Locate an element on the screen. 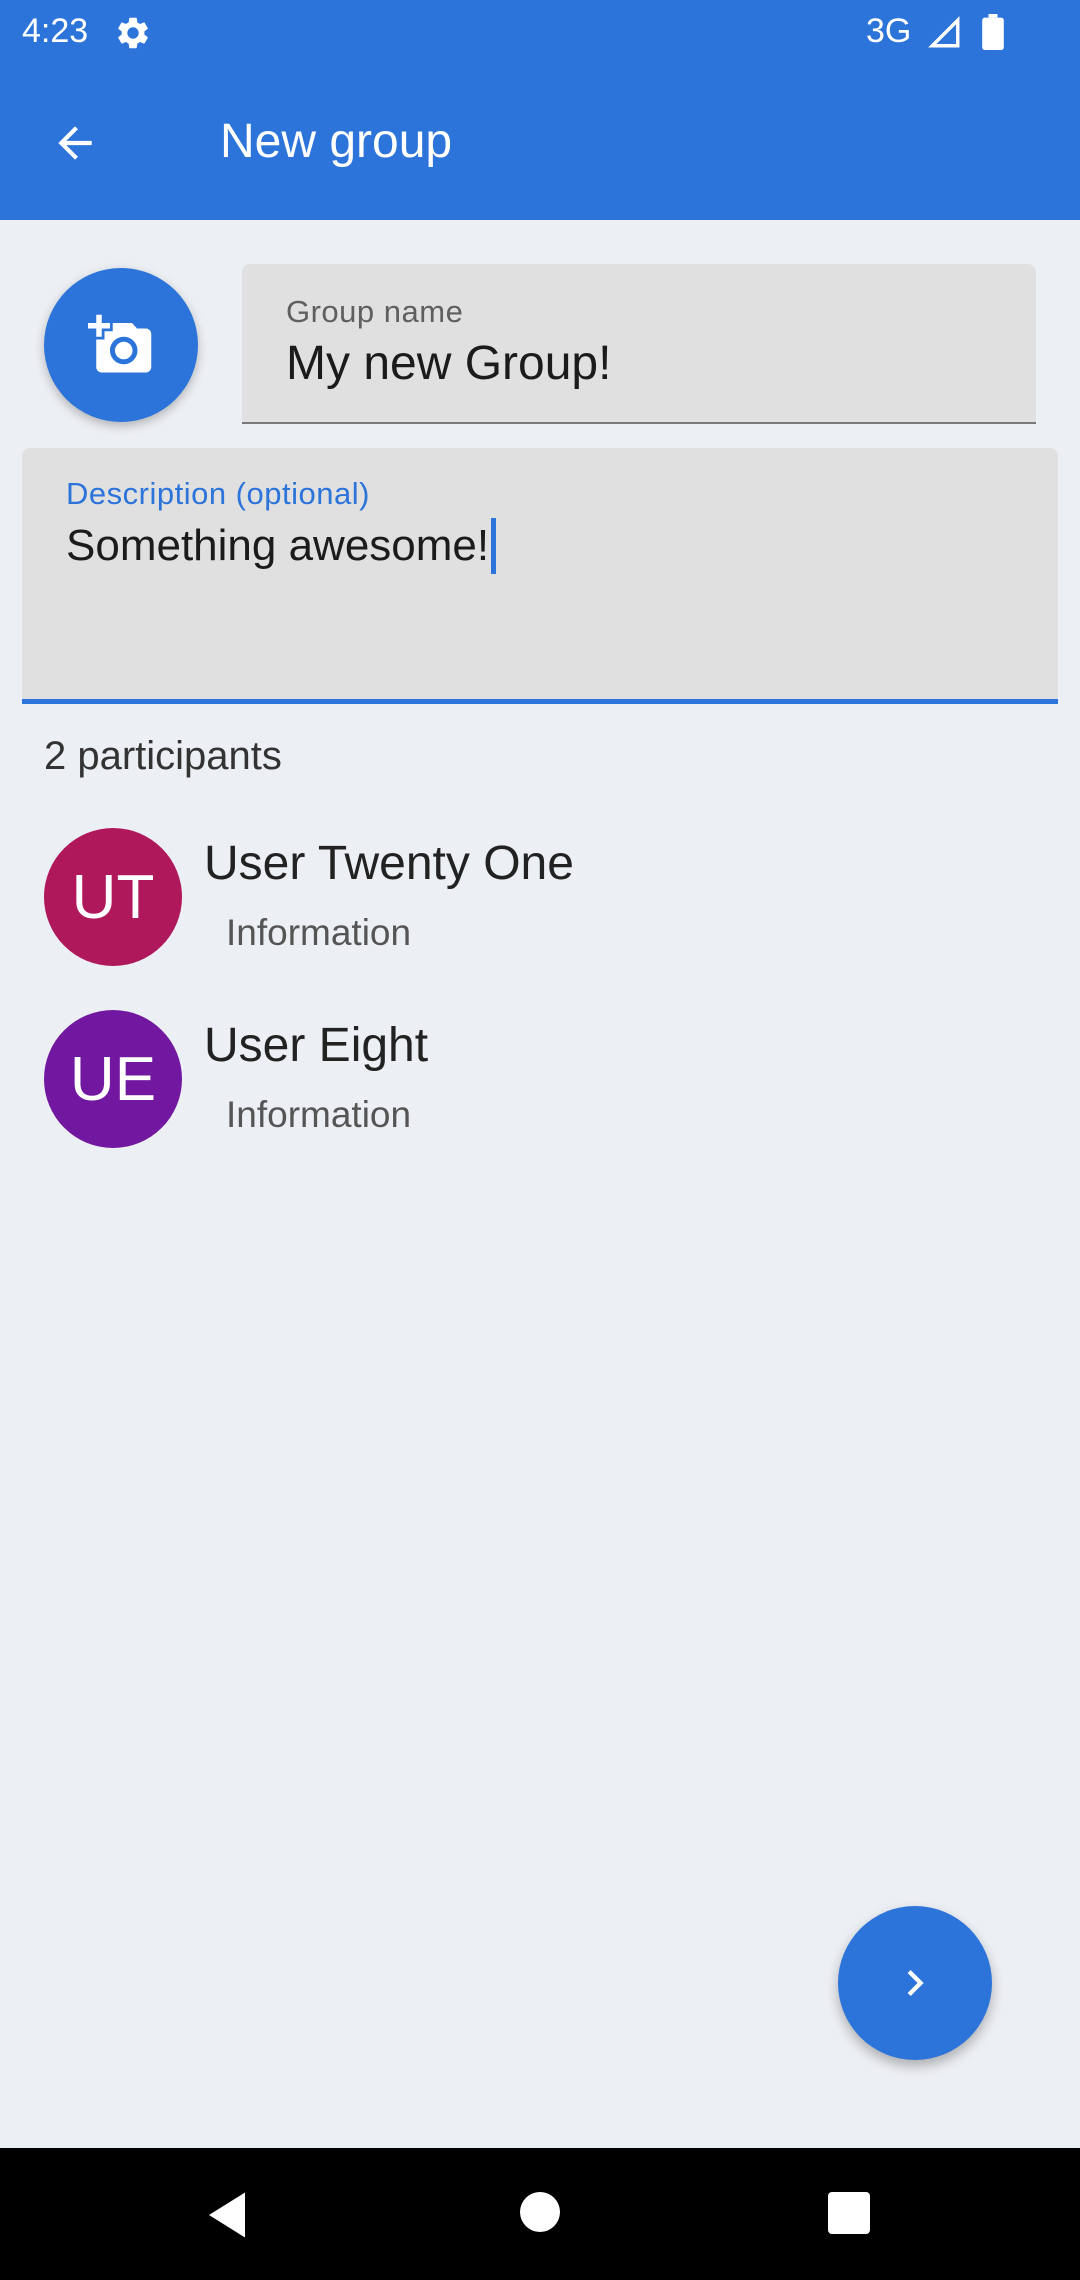 Image resolution: width=1080 pixels, height=2280 pixels. description-label: Description (optional) is located at coordinates (218, 493).